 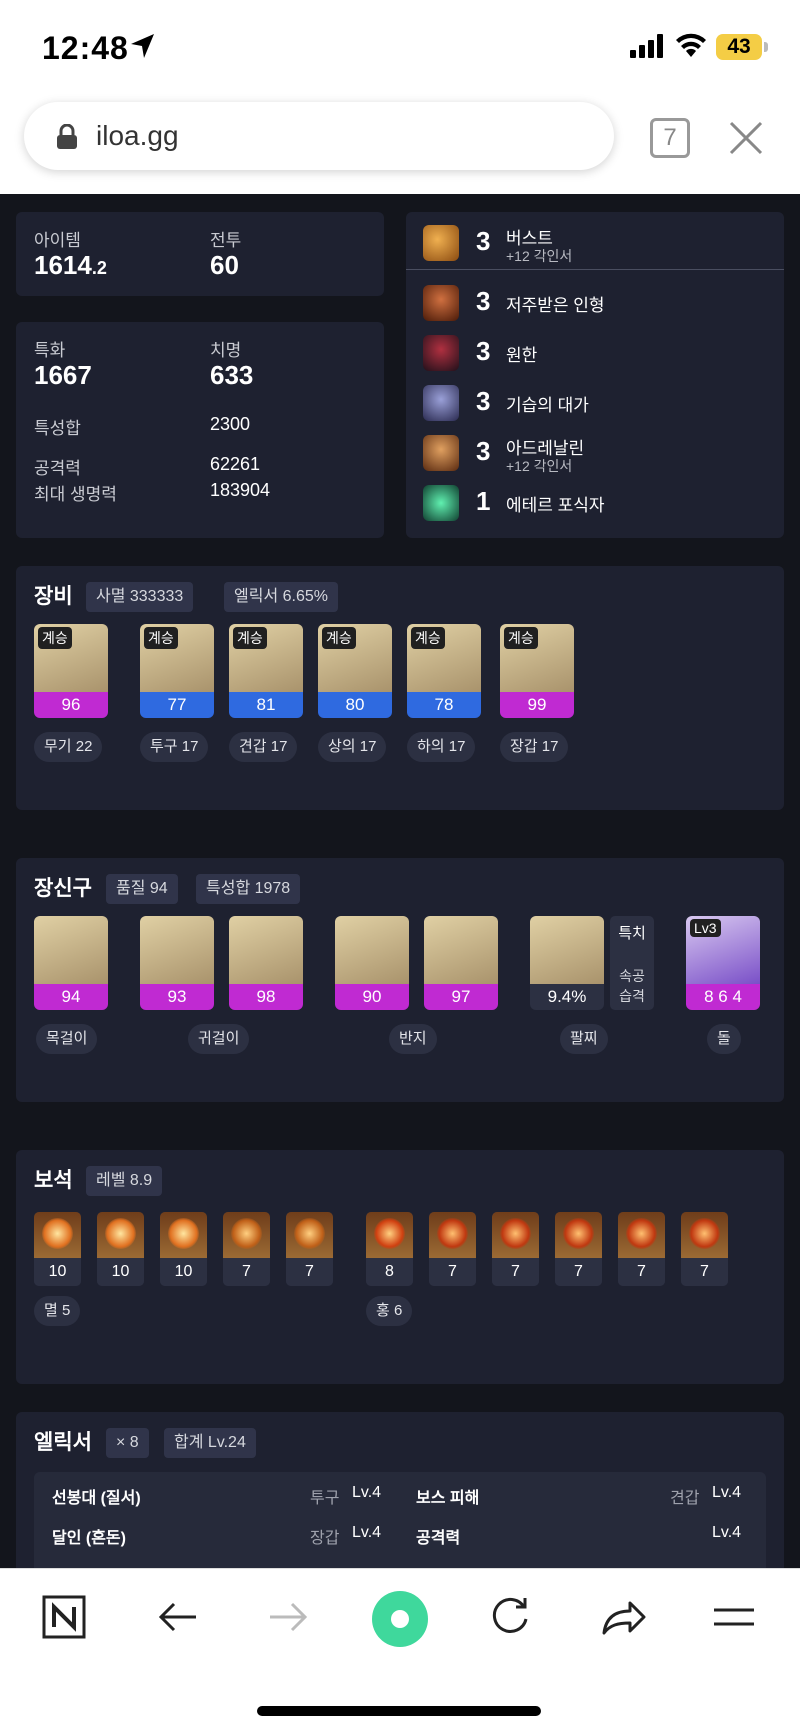 What do you see at coordinates (64, 1617) in the screenshot?
I see `naver-home-icon` at bounding box center [64, 1617].